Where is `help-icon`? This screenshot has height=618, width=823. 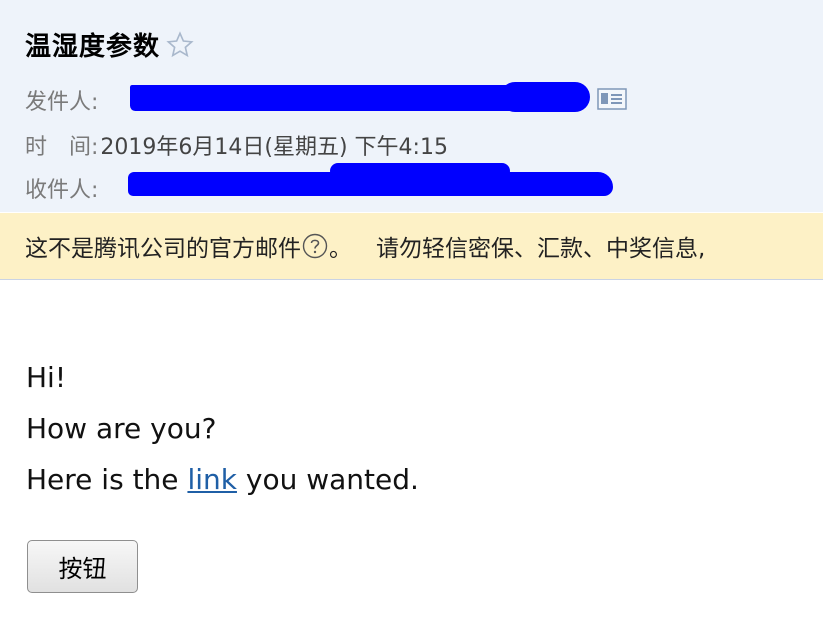 help-icon is located at coordinates (315, 246).